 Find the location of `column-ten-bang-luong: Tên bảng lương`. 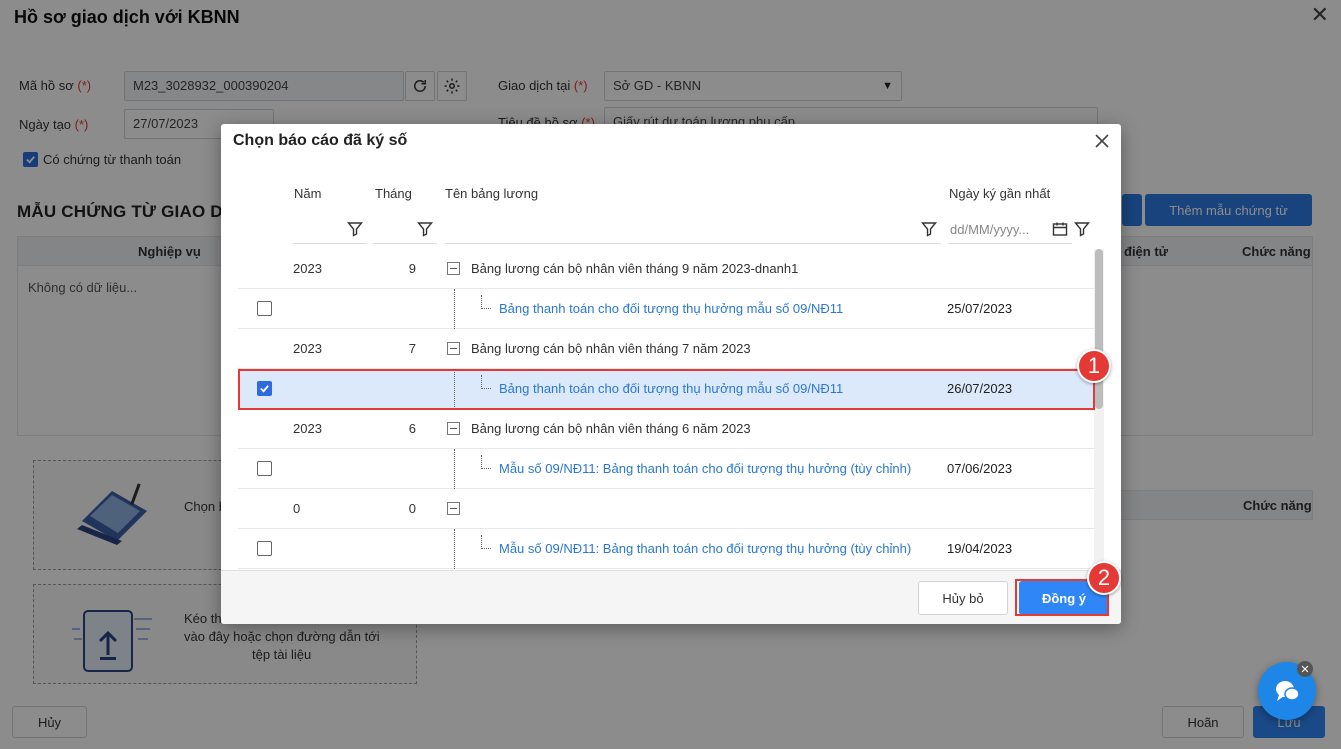

column-ten-bang-luong: Tên bảng lương is located at coordinates (492, 193).